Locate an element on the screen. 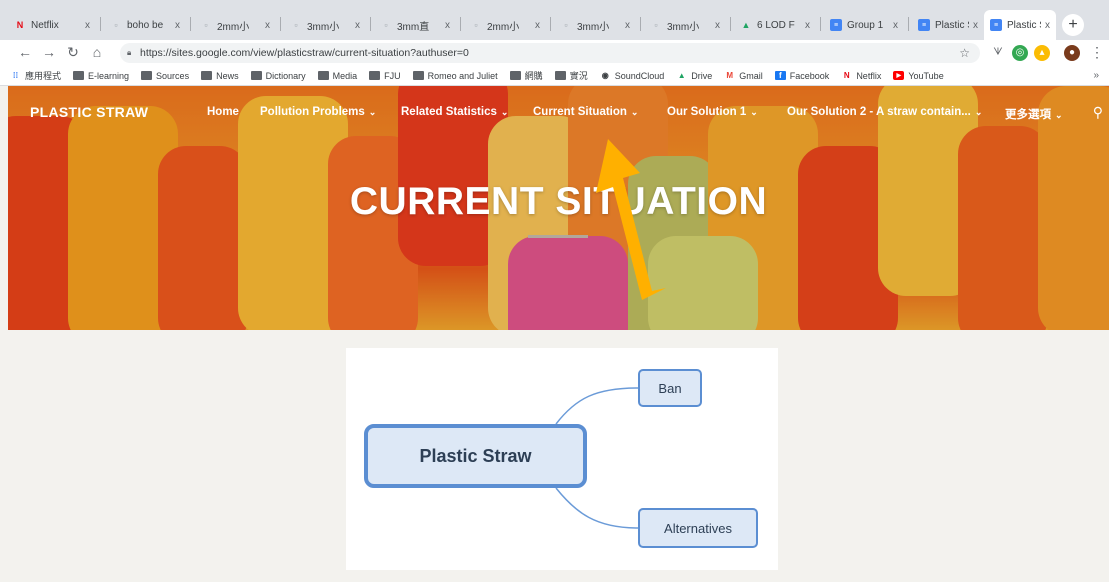  connector-ban is located at coordinates (597, 406).